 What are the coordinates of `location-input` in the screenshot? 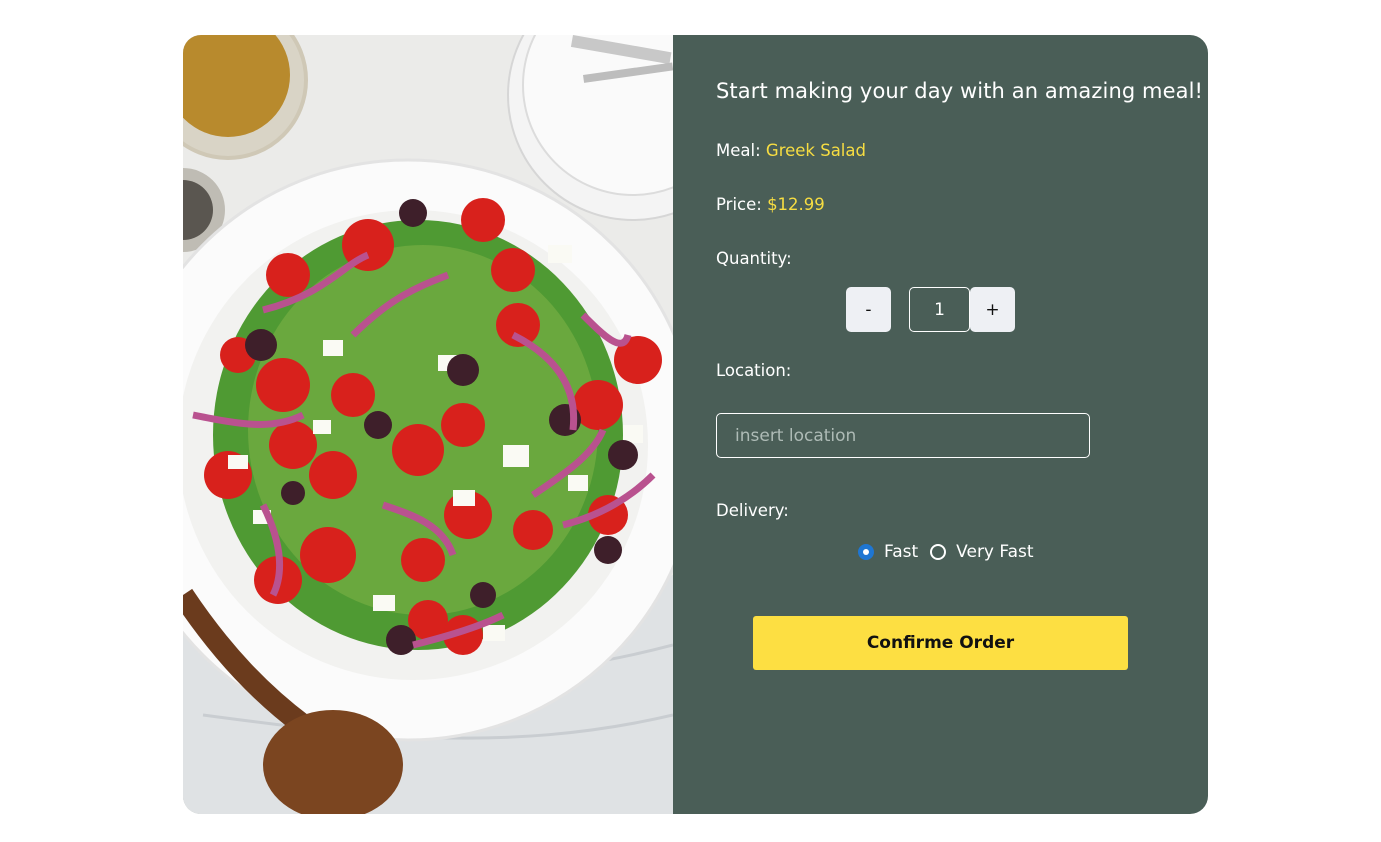 It's located at (903, 435).